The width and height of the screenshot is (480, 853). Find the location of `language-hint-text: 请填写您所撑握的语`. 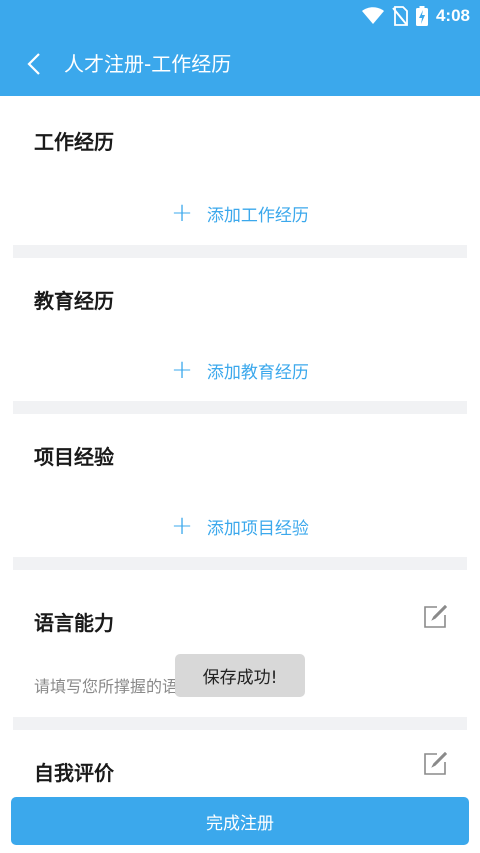

language-hint-text: 请填写您所撑握的语 is located at coordinates (106, 685).